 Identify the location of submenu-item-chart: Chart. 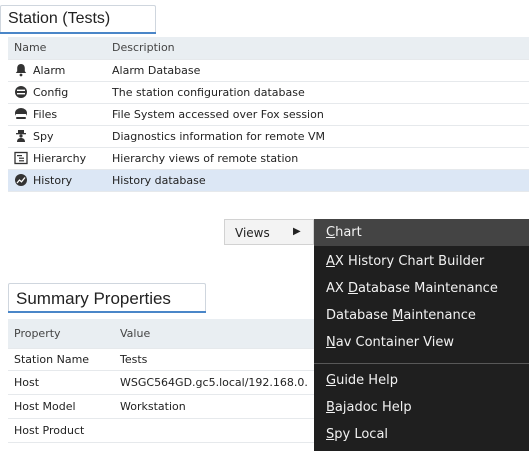
(344, 232).